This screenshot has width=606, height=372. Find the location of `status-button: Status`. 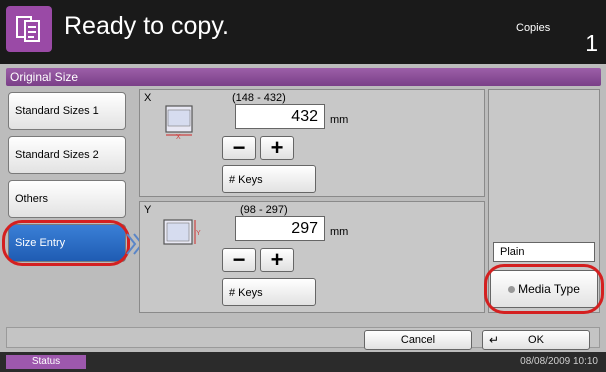

status-button: Status is located at coordinates (46, 362).